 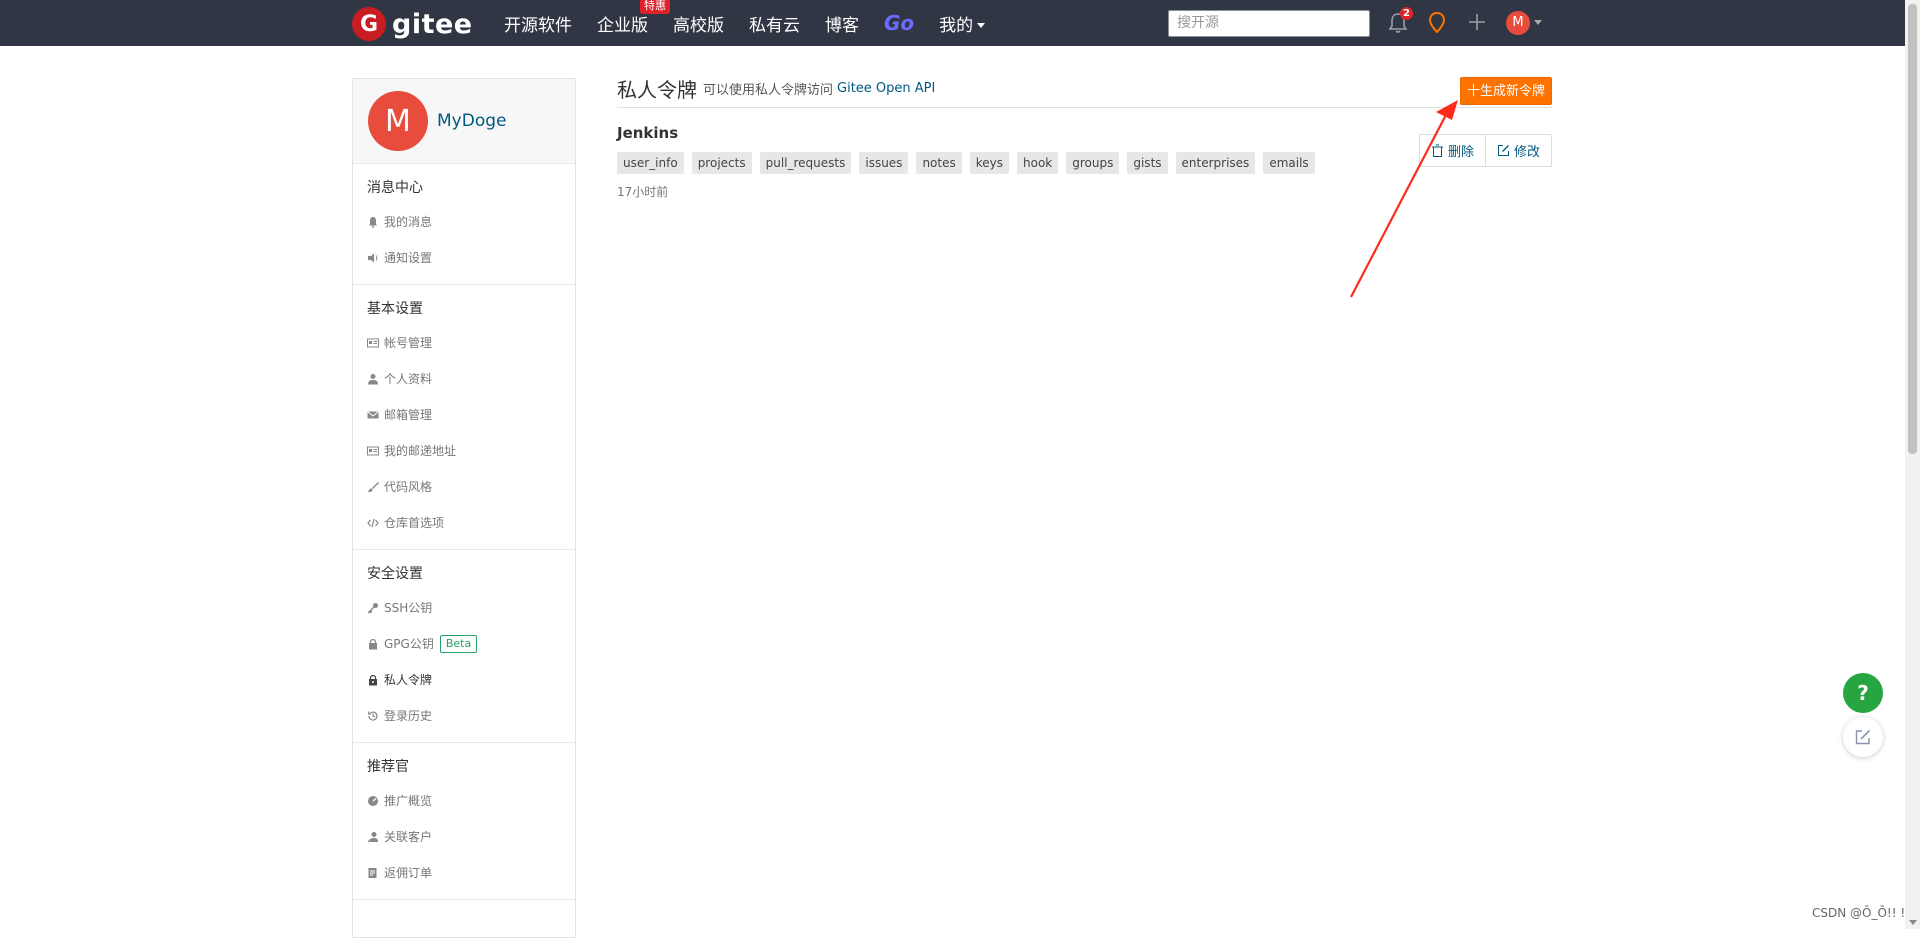 I want to click on feedback-edit-icon, so click(x=1863, y=737).